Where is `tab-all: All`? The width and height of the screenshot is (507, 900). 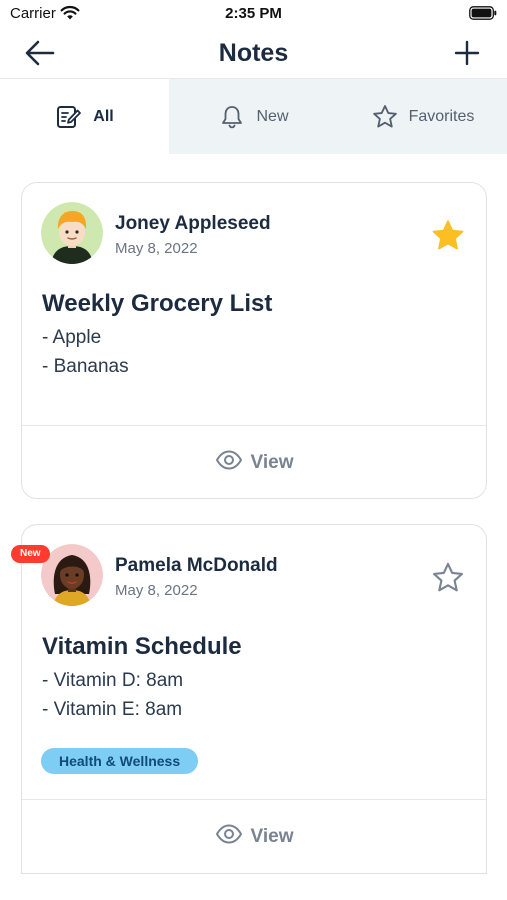
tab-all: All is located at coordinates (84, 116).